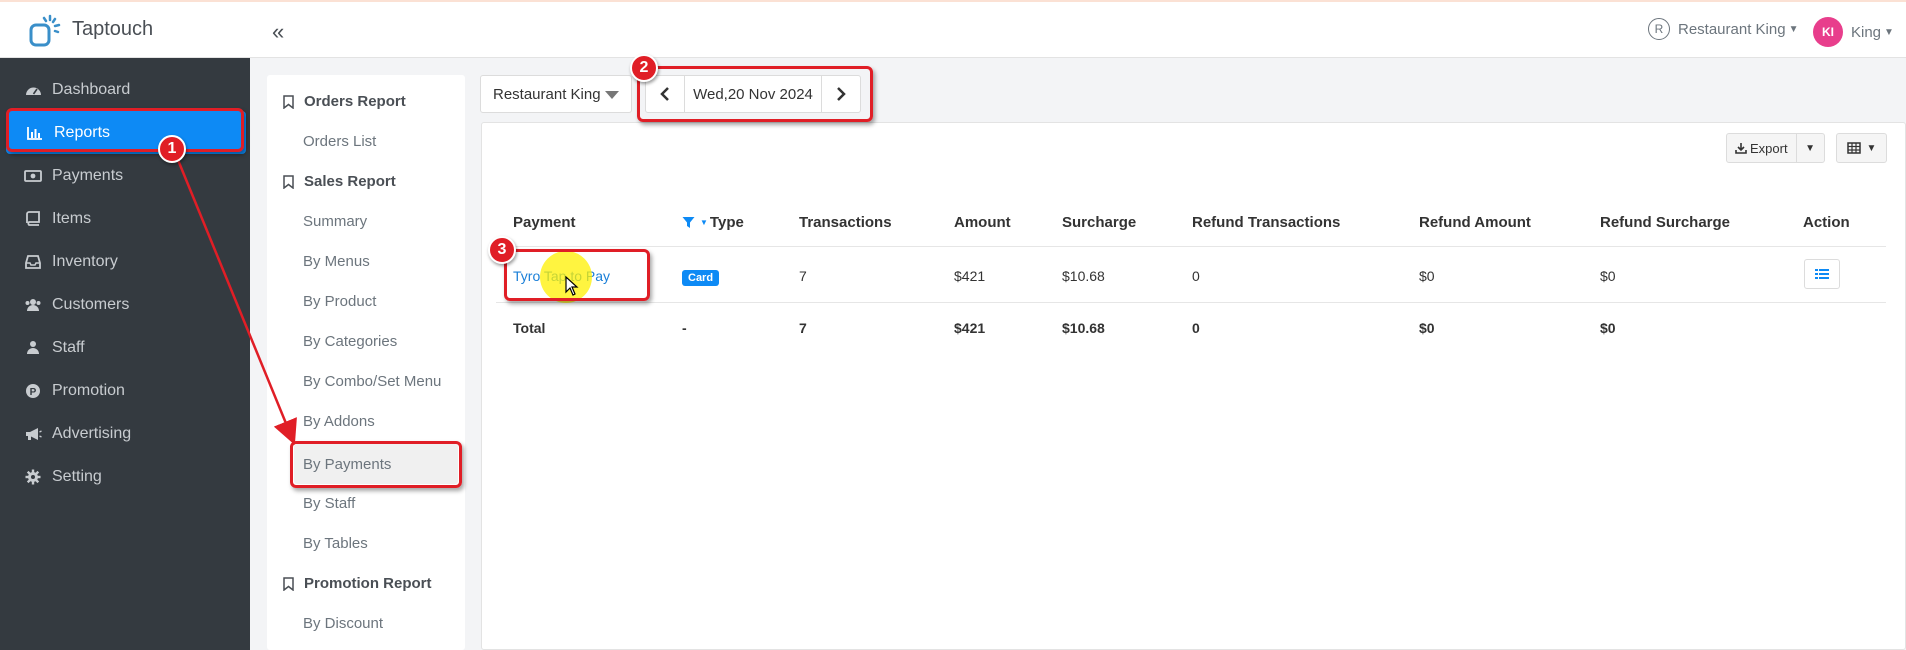 The height and width of the screenshot is (650, 1906). I want to click on annotation-box-date, so click(755, 94).